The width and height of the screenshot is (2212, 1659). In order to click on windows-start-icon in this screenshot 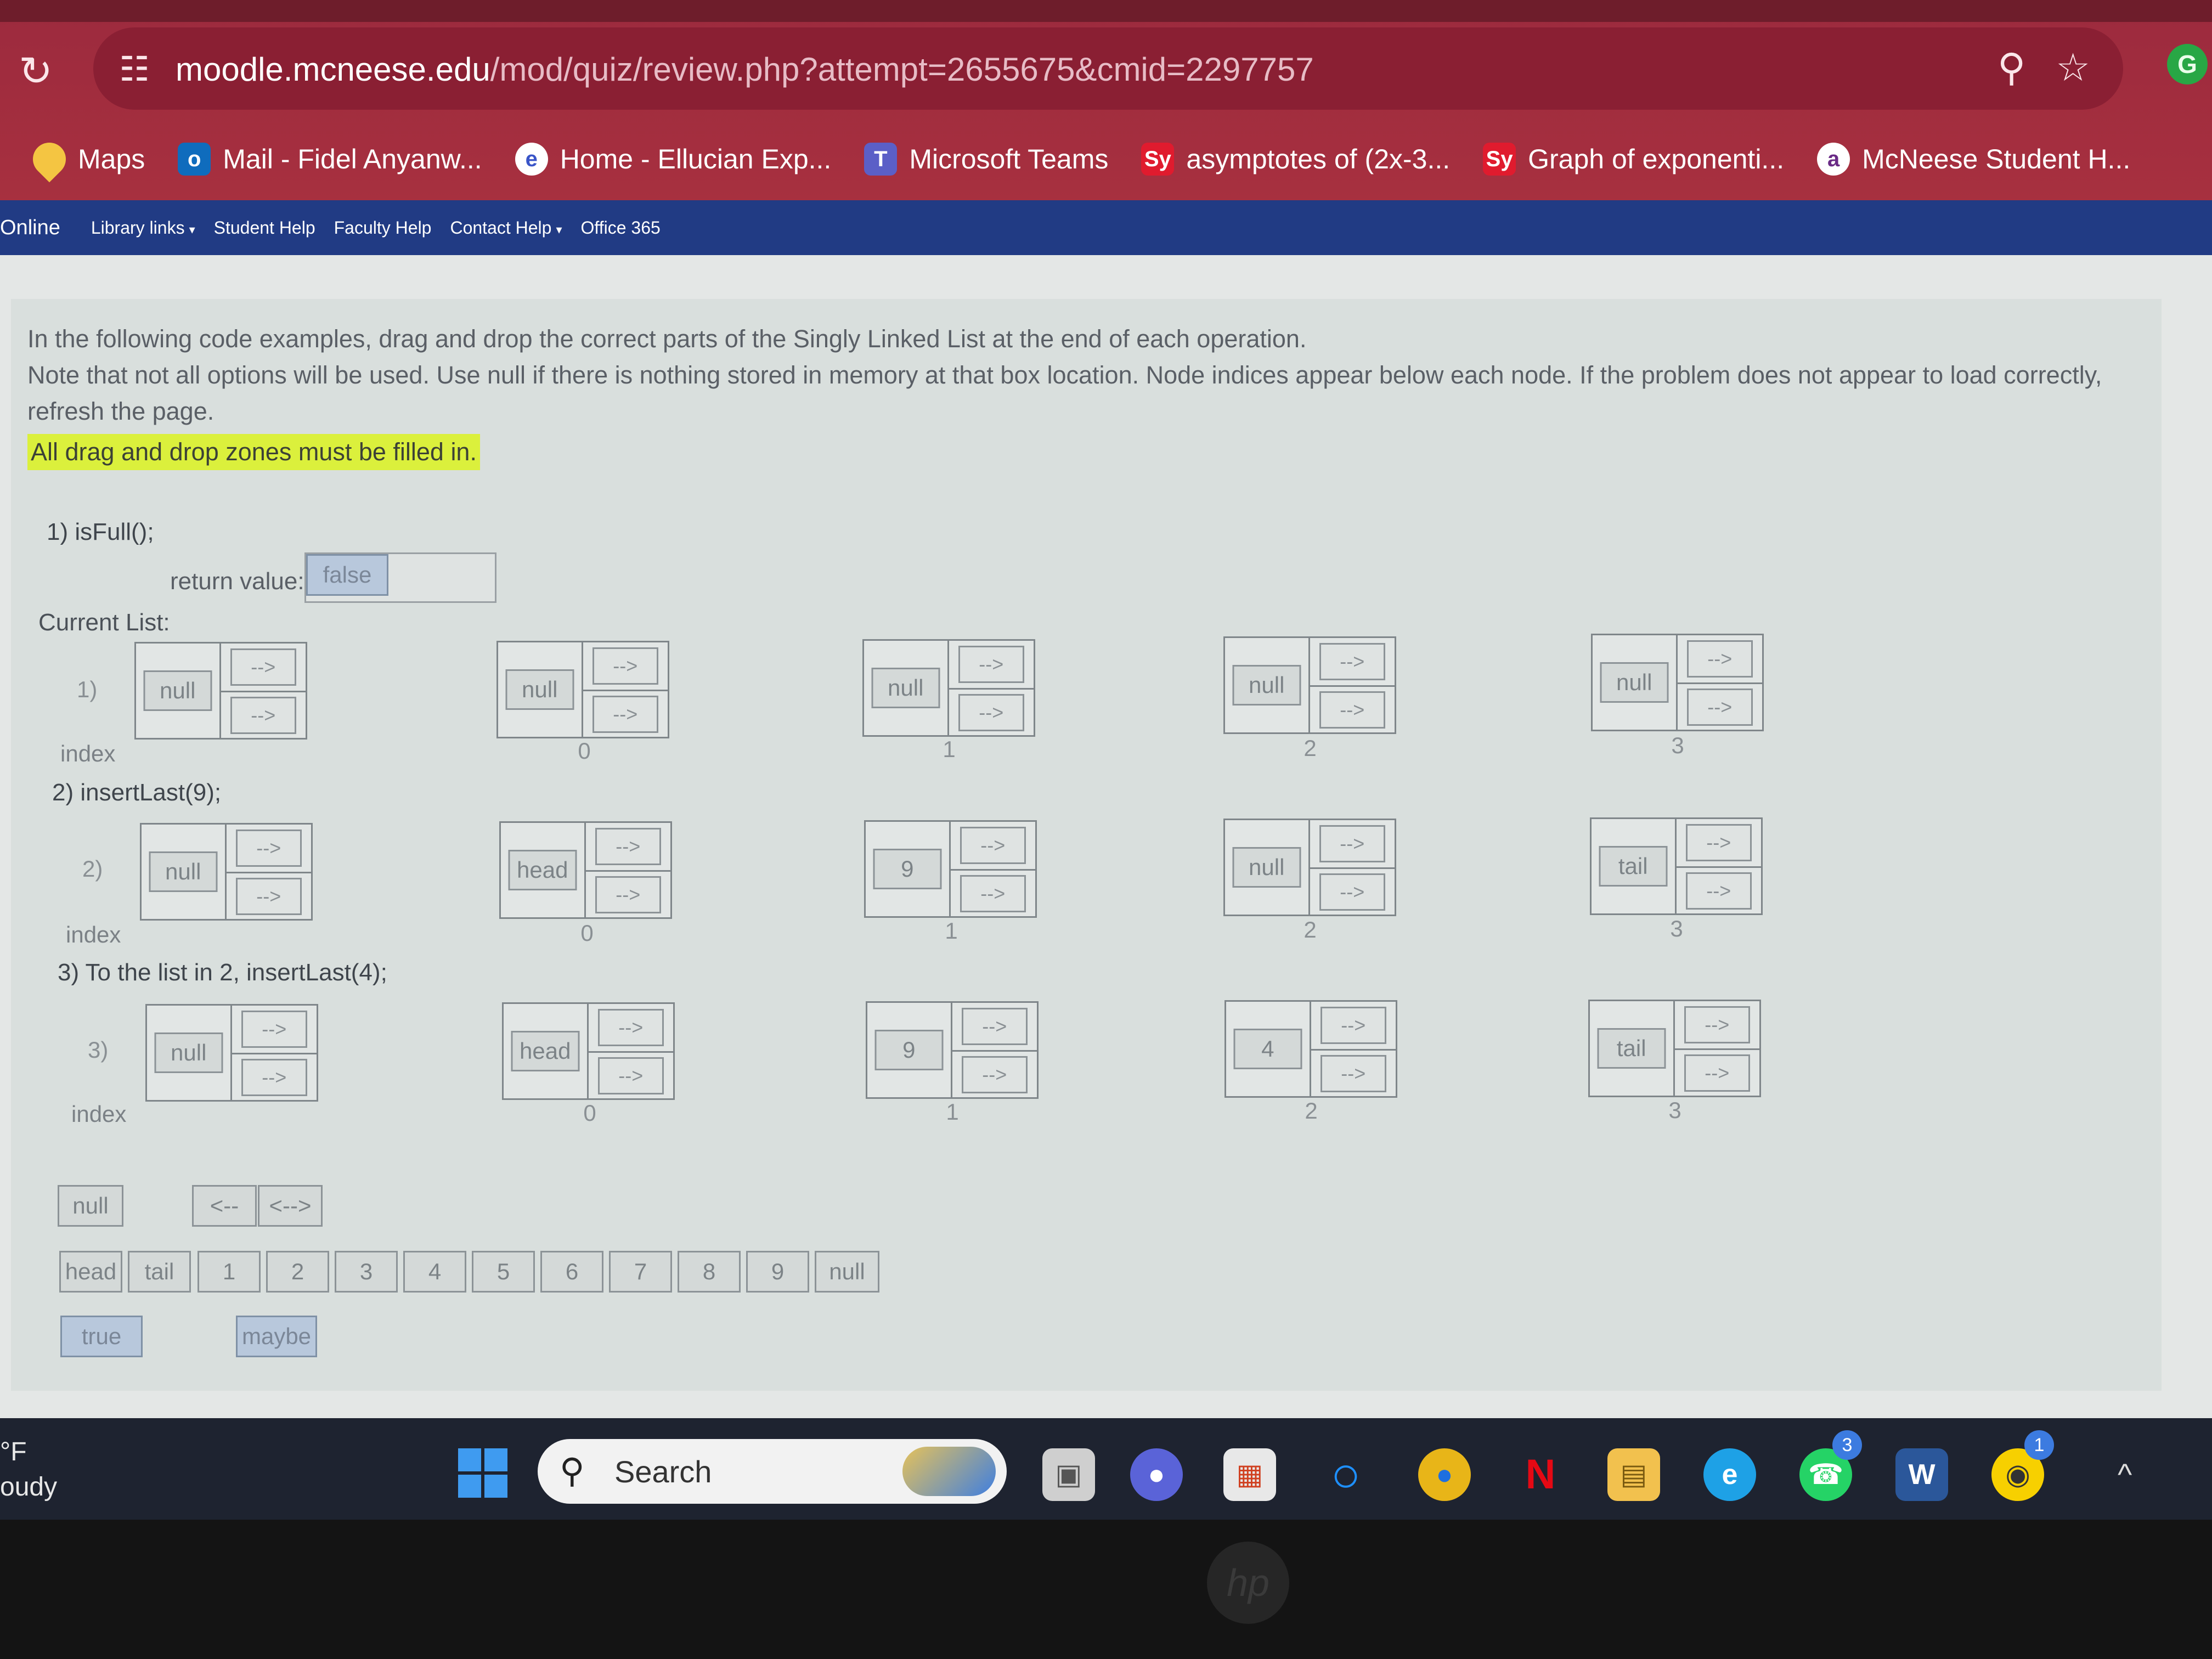, I will do `click(483, 1473)`.